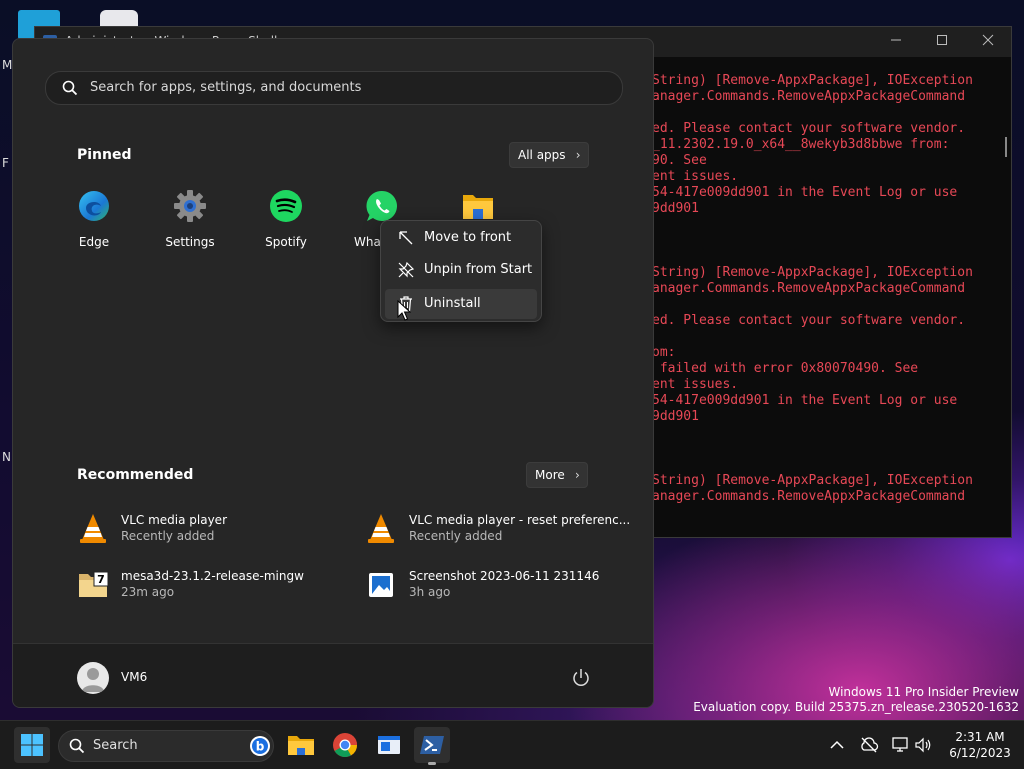 The height and width of the screenshot is (769, 1024). I want to click on terminal-line: ent issues., so click(695, 384).